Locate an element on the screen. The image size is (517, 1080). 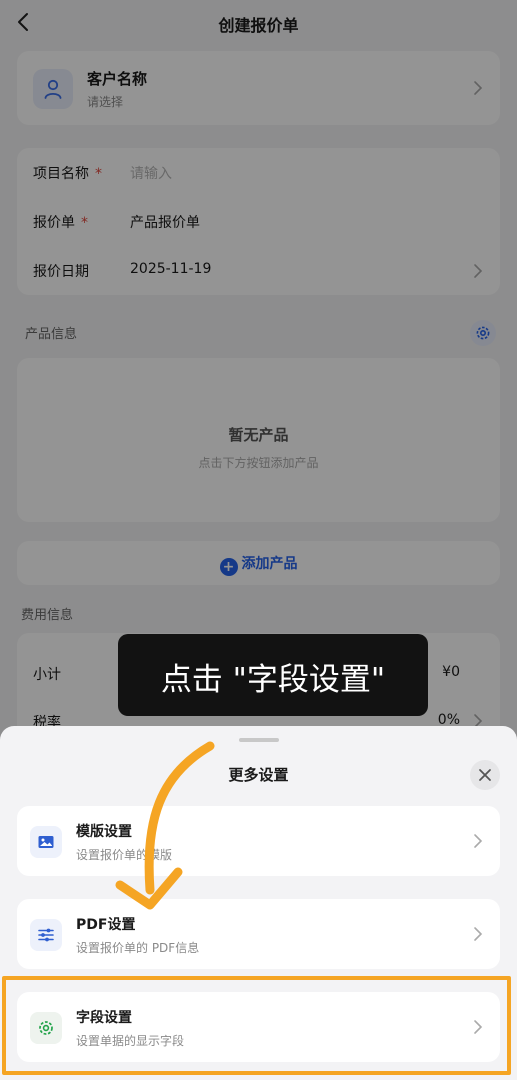
curved-arrow-icon is located at coordinates (165, 825).